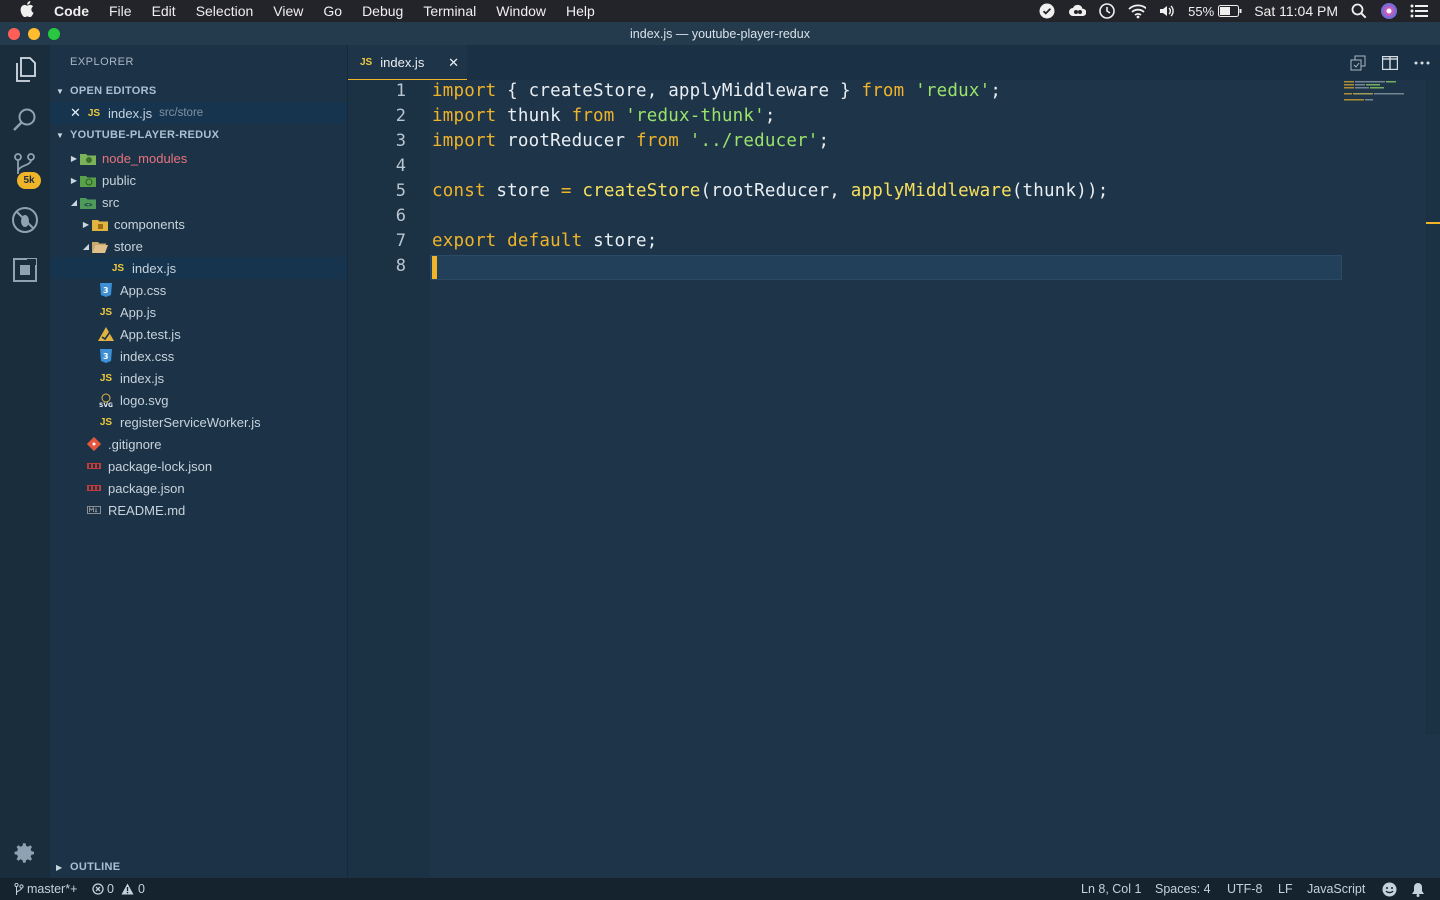 This screenshot has width=1440, height=900. Describe the element at coordinates (198, 422) in the screenshot. I see `tree-file-register-service-worker: JS registerServiceWorker.js` at that location.